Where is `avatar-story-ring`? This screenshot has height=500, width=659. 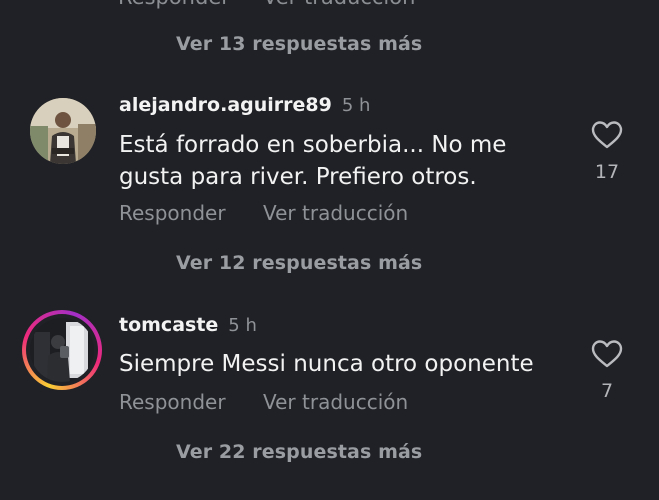
avatar-story-ring is located at coordinates (62, 350).